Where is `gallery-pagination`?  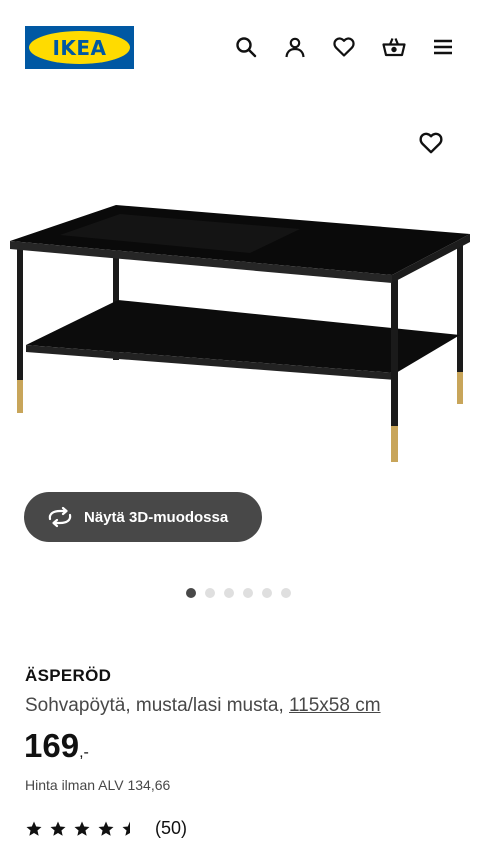 gallery-pagination is located at coordinates (238, 593).